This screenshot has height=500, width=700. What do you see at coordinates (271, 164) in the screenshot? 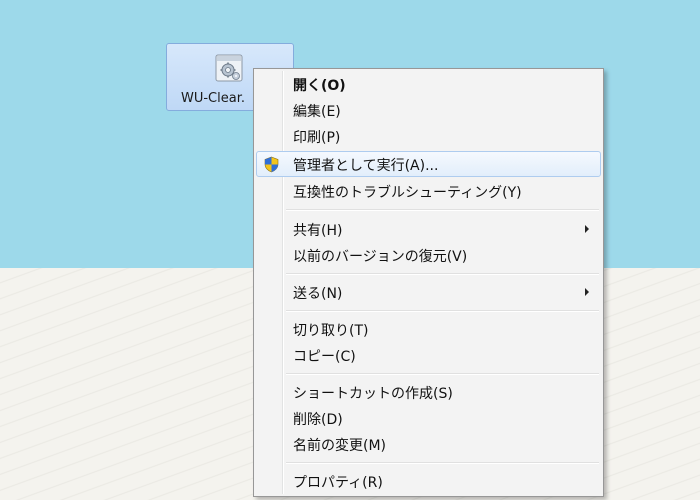
I see `uac-shield-icon` at bounding box center [271, 164].